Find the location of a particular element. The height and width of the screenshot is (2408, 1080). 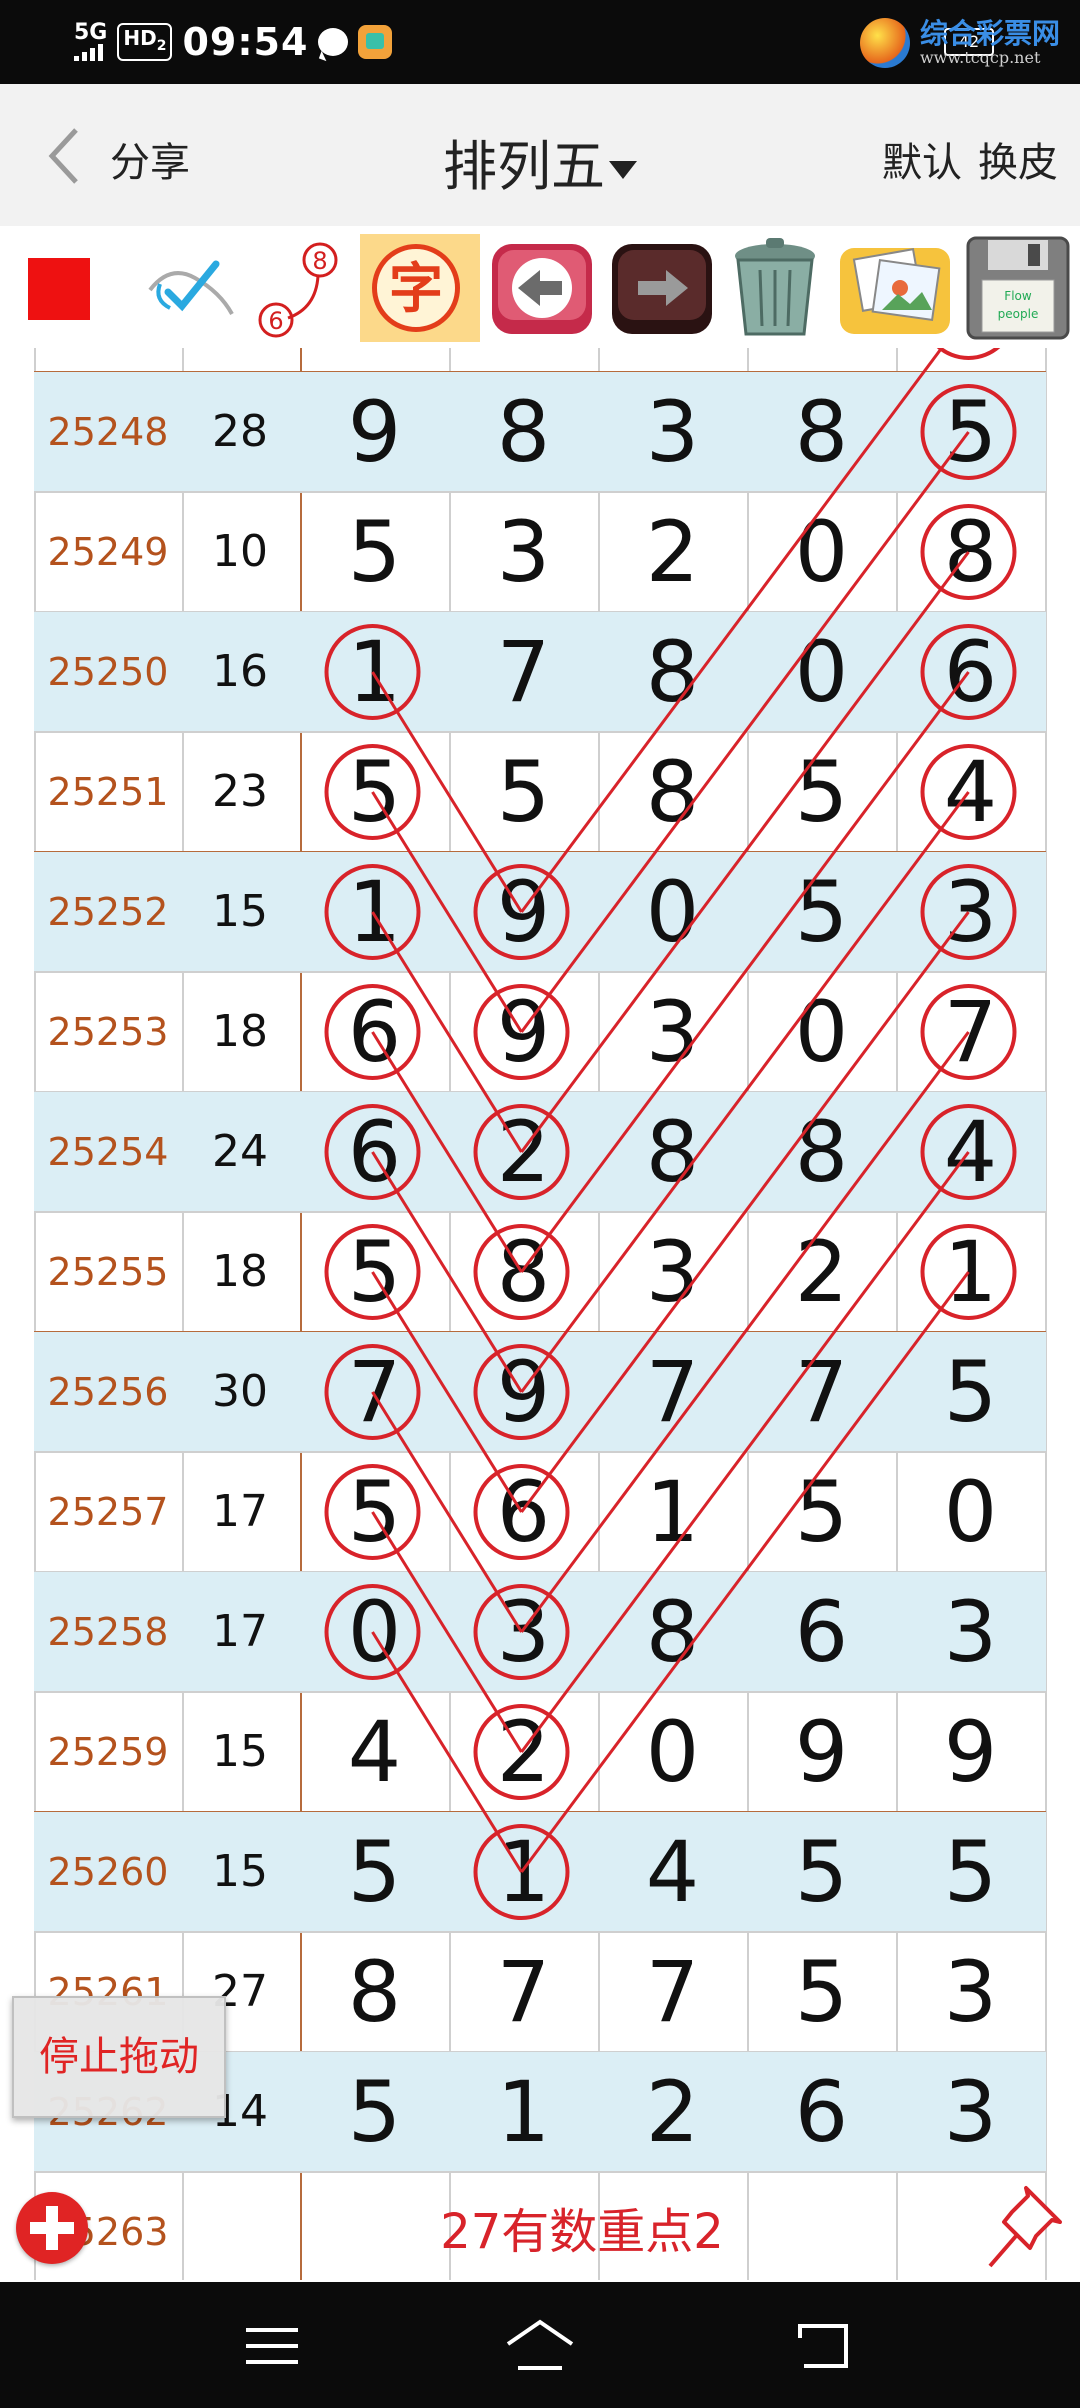

back-nav-icon is located at coordinates (824, 2345).